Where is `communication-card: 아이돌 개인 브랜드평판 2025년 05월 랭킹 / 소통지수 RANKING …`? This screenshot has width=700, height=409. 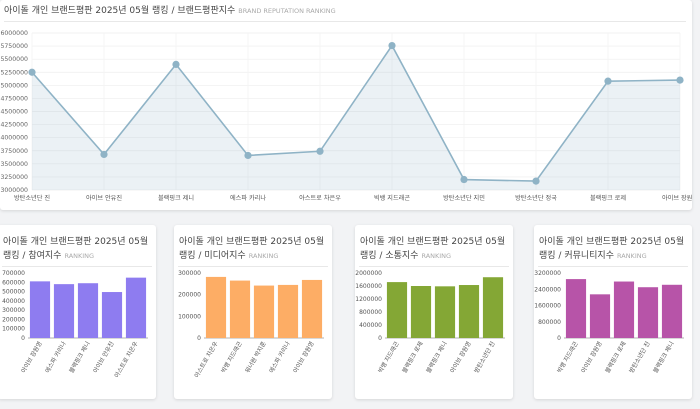 communication-card: 아이돌 개인 브랜드평판 2025년 05월 랭킹 / 소통지수 RANKING … is located at coordinates (434, 312).